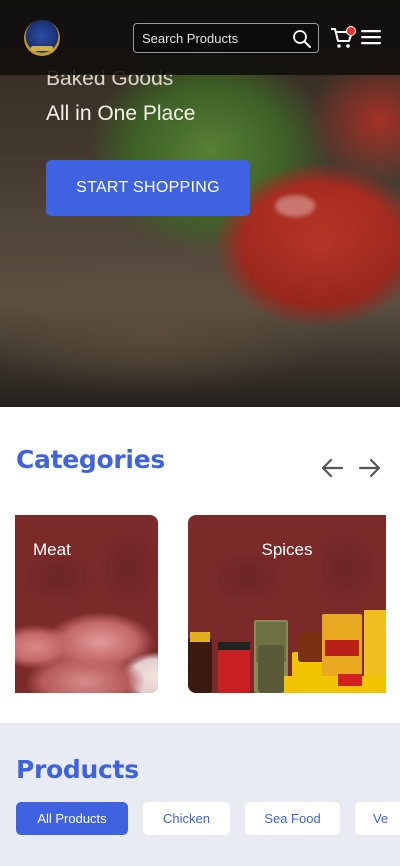 This screenshot has width=400, height=866. I want to click on start-shopping-button: START SHOPPING, so click(148, 188).